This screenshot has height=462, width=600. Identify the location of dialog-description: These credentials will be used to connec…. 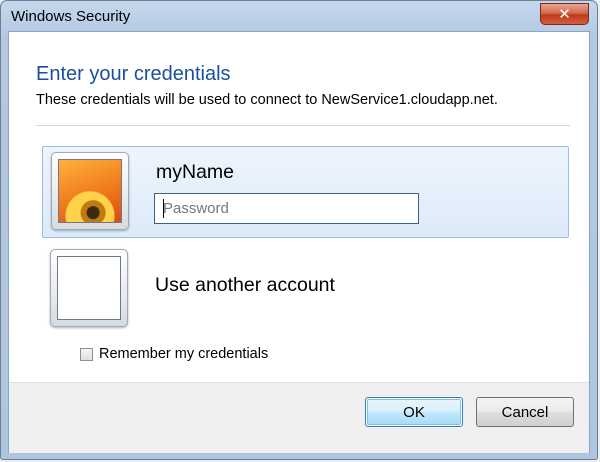
(267, 100).